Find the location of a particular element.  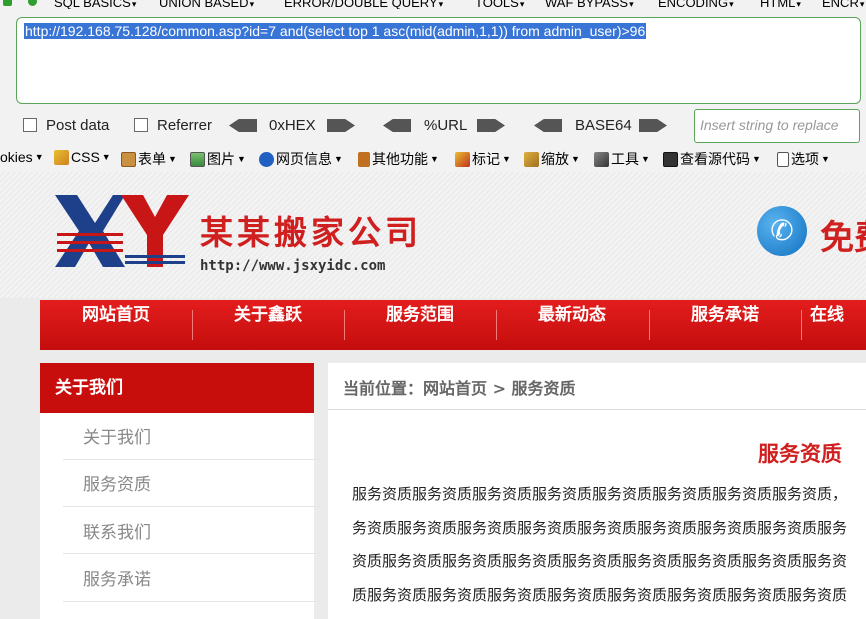

content-text-line: 服务资质服务资质服务资质服务资质服务资质服务资质服务资质服务资质， is located at coordinates (600, 494).